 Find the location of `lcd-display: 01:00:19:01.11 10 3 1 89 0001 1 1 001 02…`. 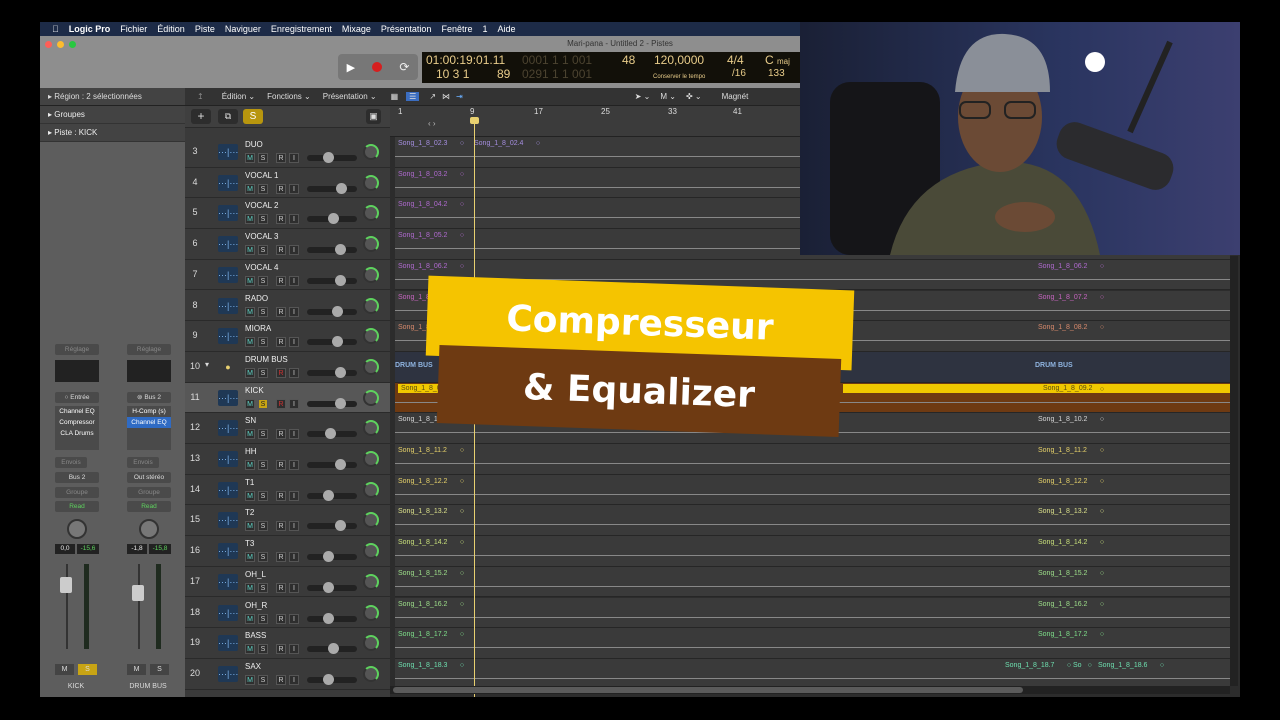

lcd-display: 01:00:19:01.11 10 3 1 89 0001 1 1 001 02… is located at coordinates (611, 67).